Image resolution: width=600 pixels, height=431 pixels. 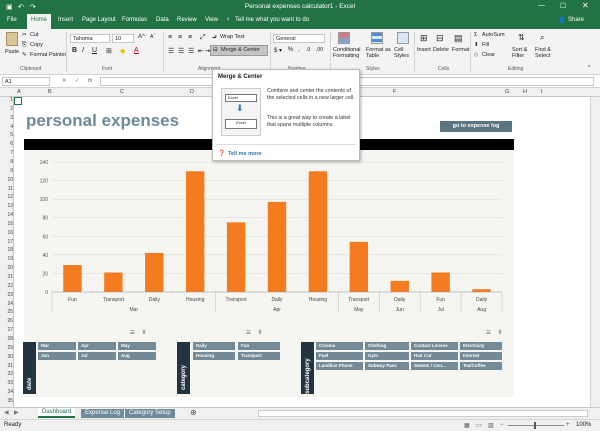 I want to click on number-format-select: General, so click(x=299, y=38).